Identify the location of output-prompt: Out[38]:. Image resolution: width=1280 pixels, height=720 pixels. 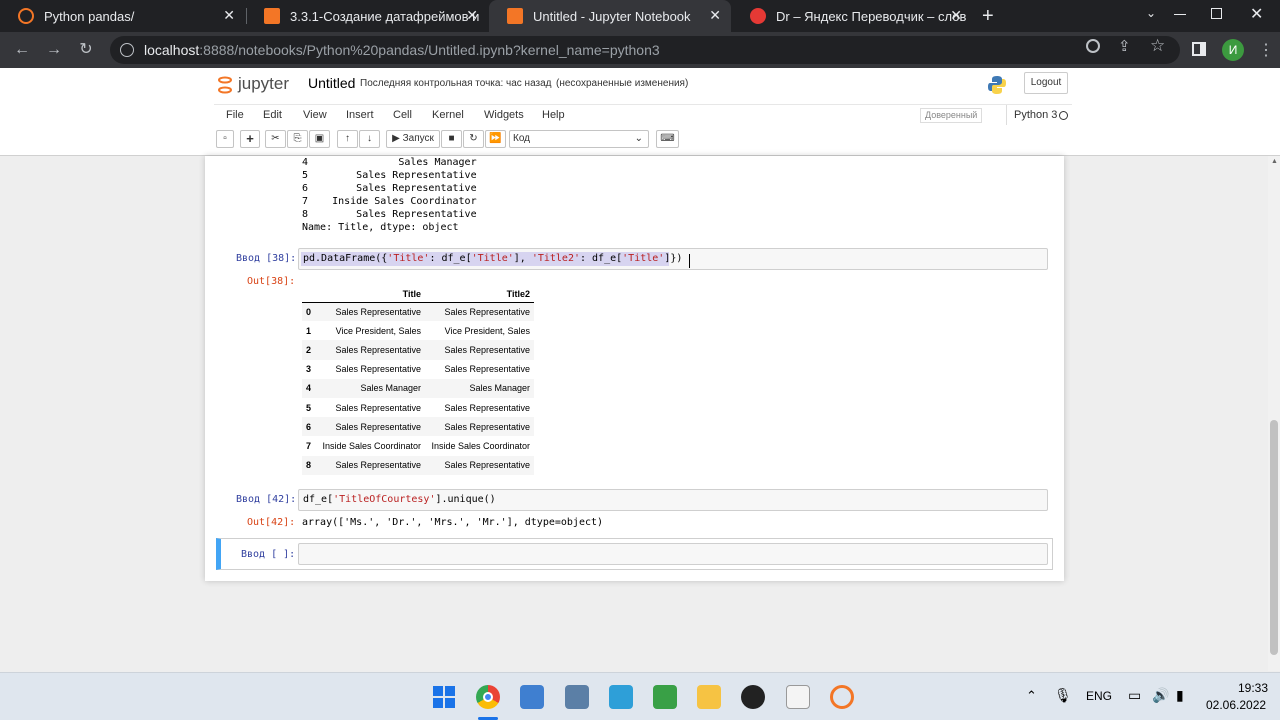
(271, 281).